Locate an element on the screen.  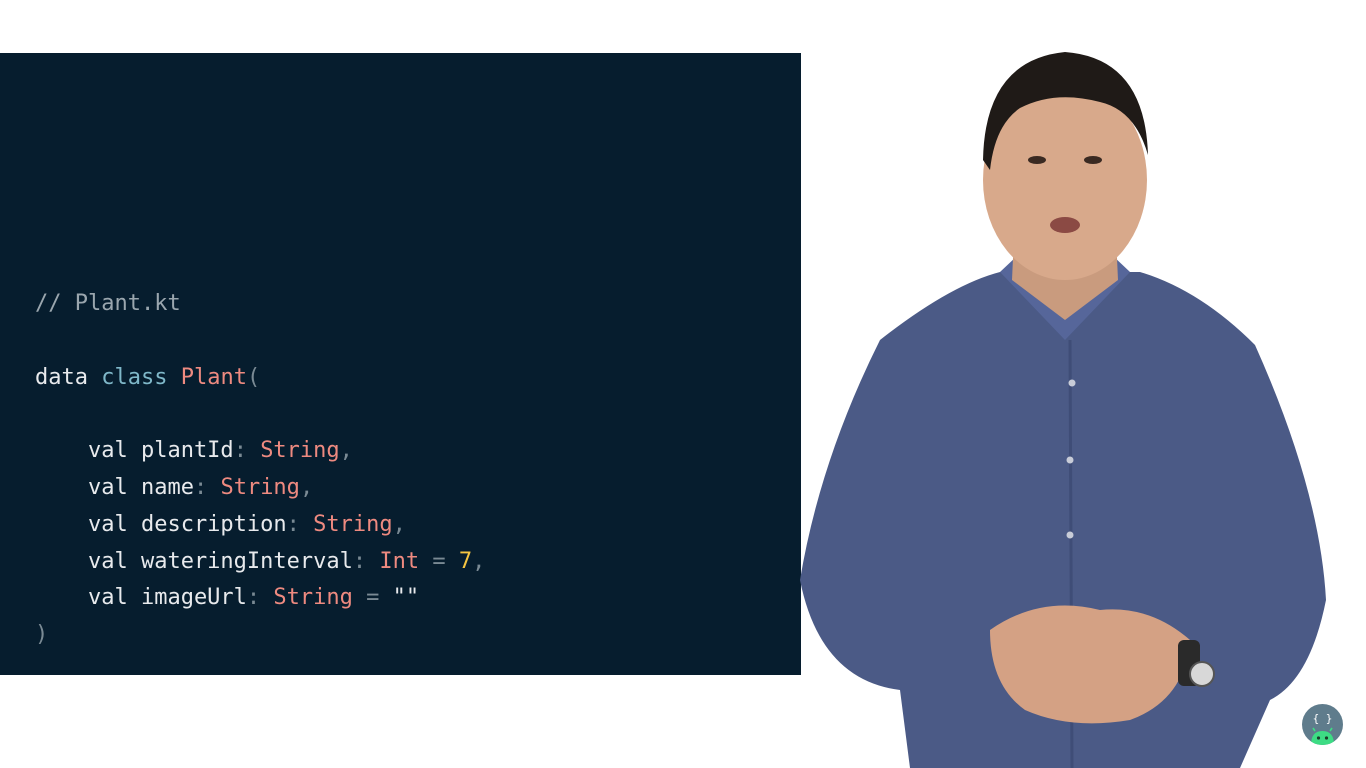
code-token: val imageUrl is located at coordinates (141, 597).